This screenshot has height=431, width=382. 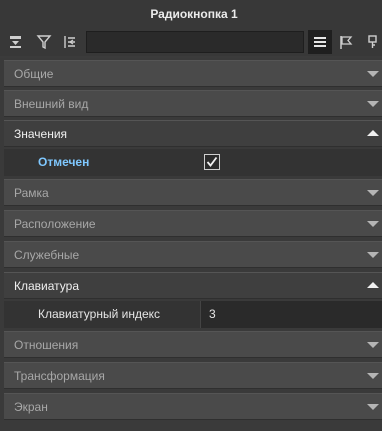 I want to click on section-label: Общие, so click(x=34, y=73).